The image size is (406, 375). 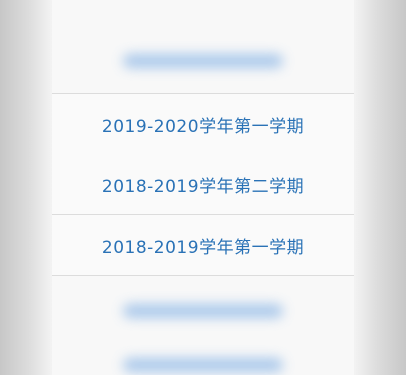 I want to click on term-option-2018-2019-first: 2018-2019学年第一学期, so click(x=203, y=245).